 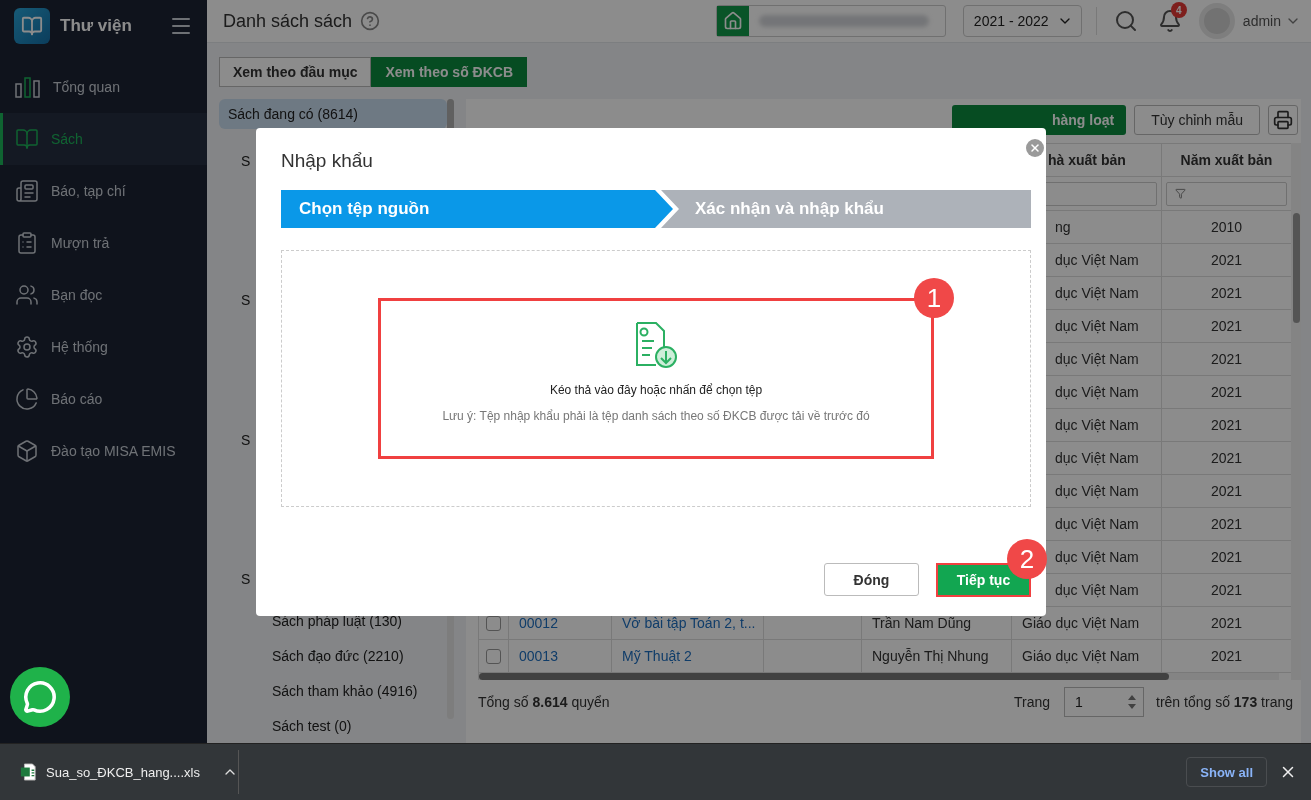 What do you see at coordinates (32, 26) in the screenshot?
I see `logo-icon` at bounding box center [32, 26].